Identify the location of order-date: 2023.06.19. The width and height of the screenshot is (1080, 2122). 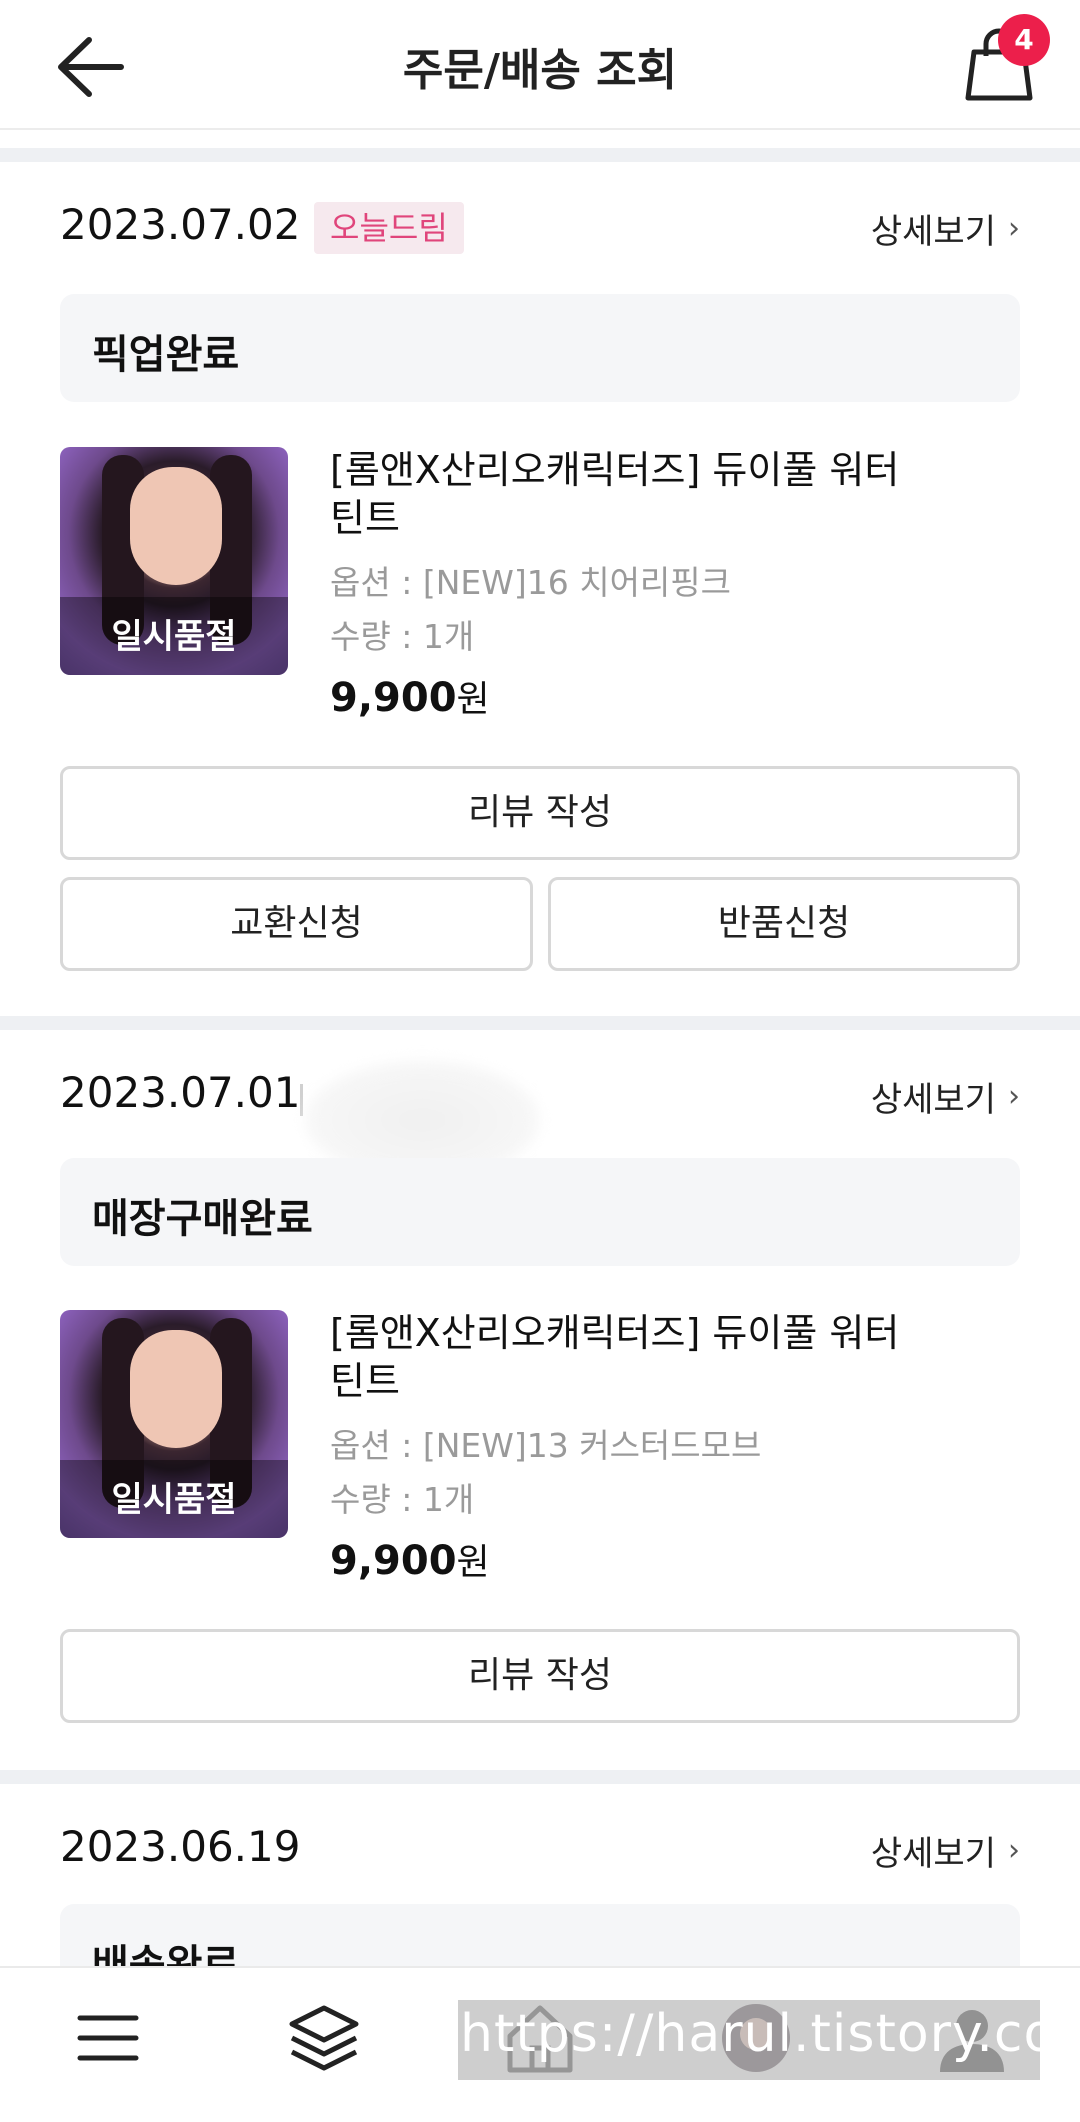
(180, 1846).